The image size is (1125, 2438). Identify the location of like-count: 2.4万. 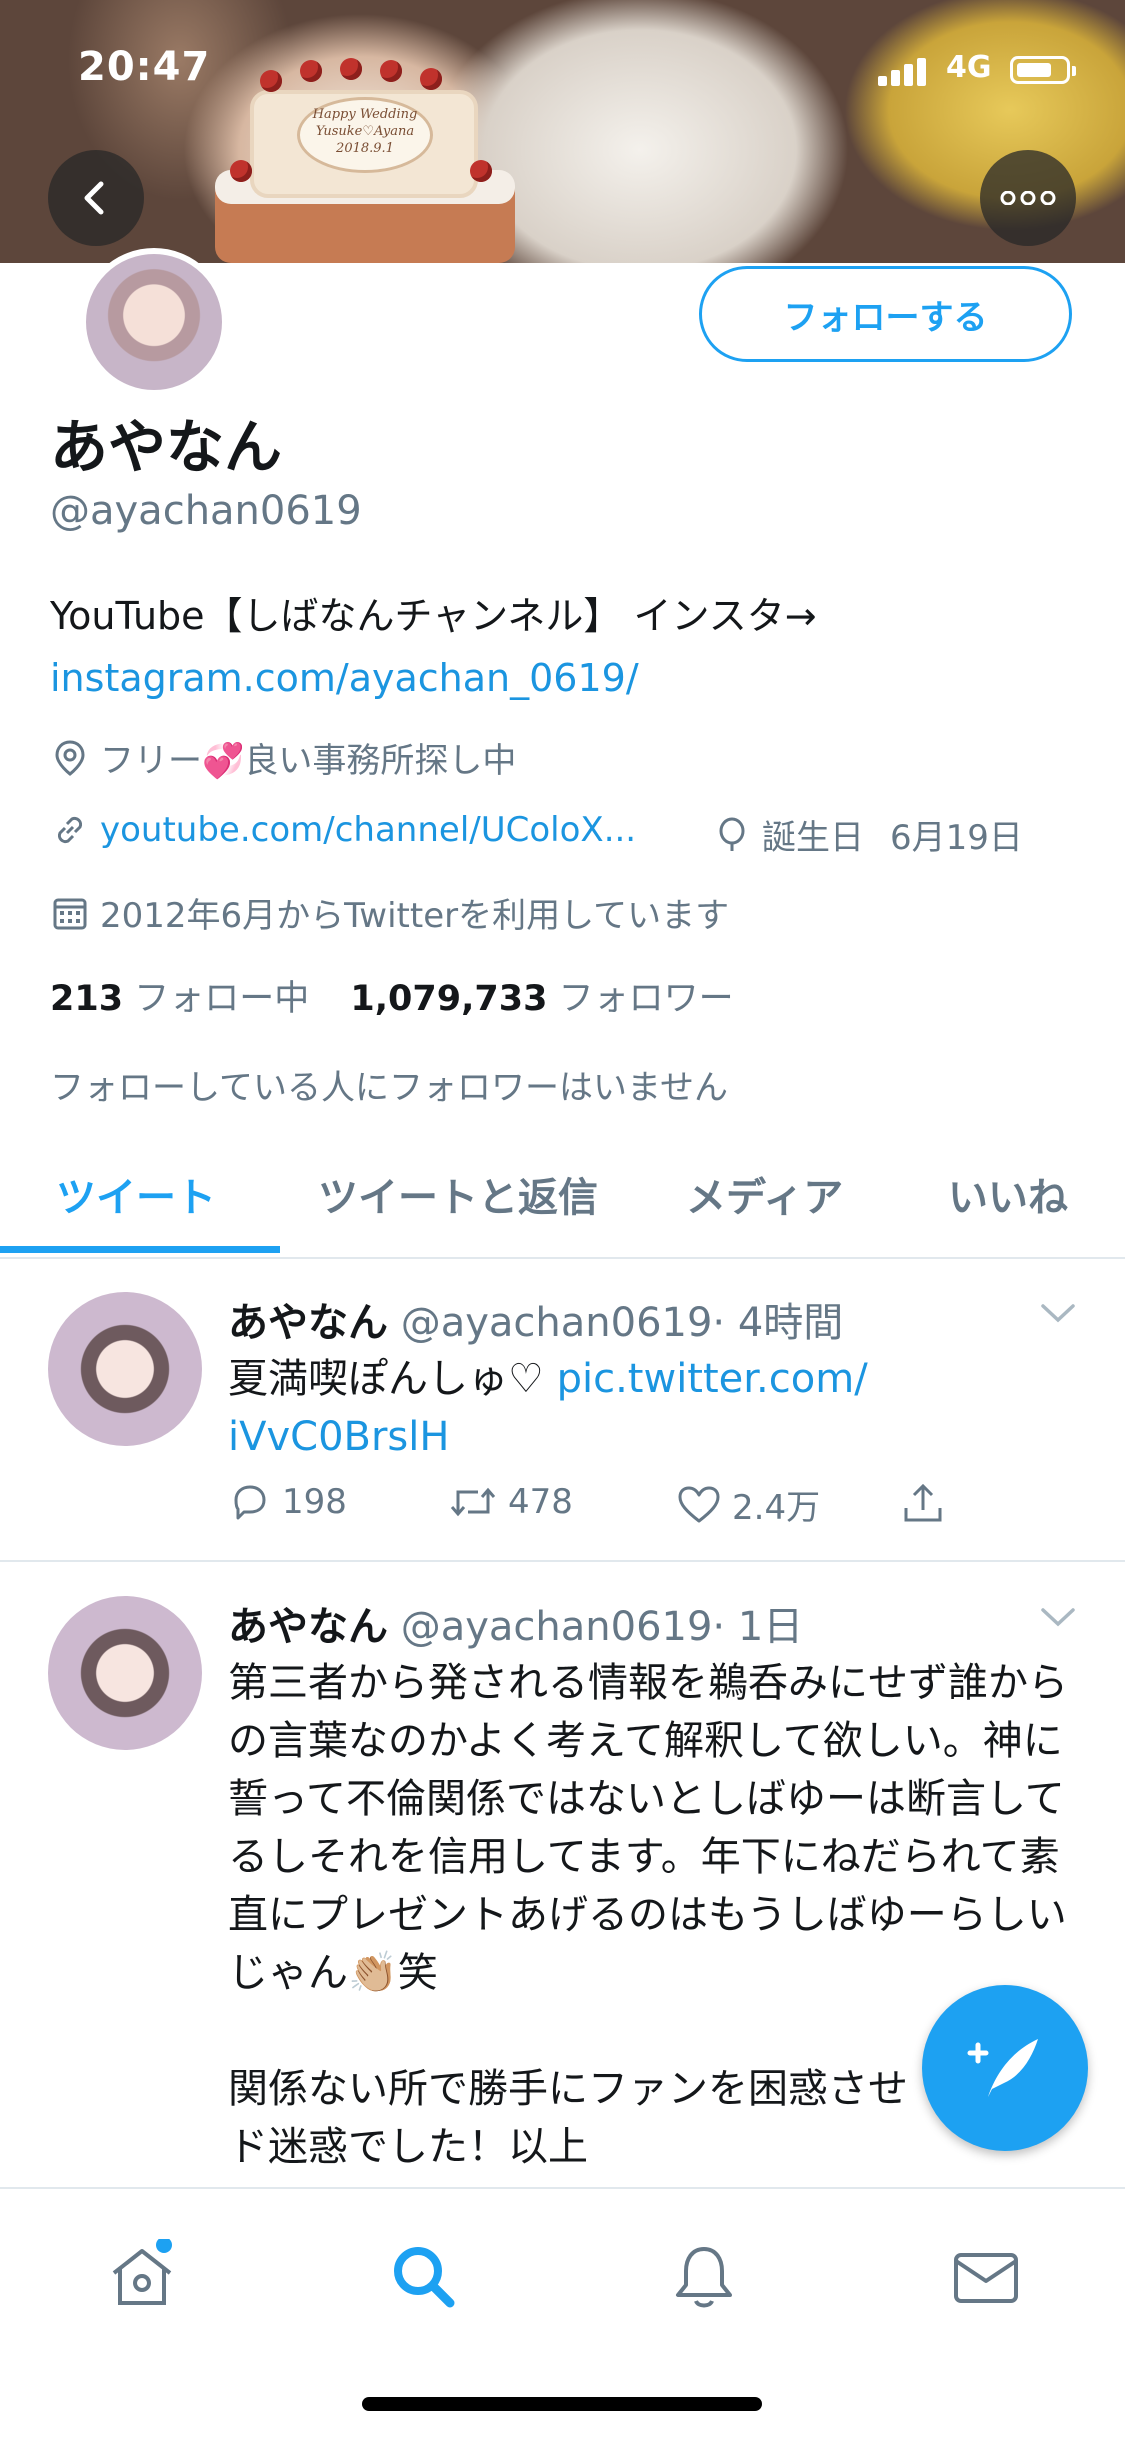
(776, 1508).